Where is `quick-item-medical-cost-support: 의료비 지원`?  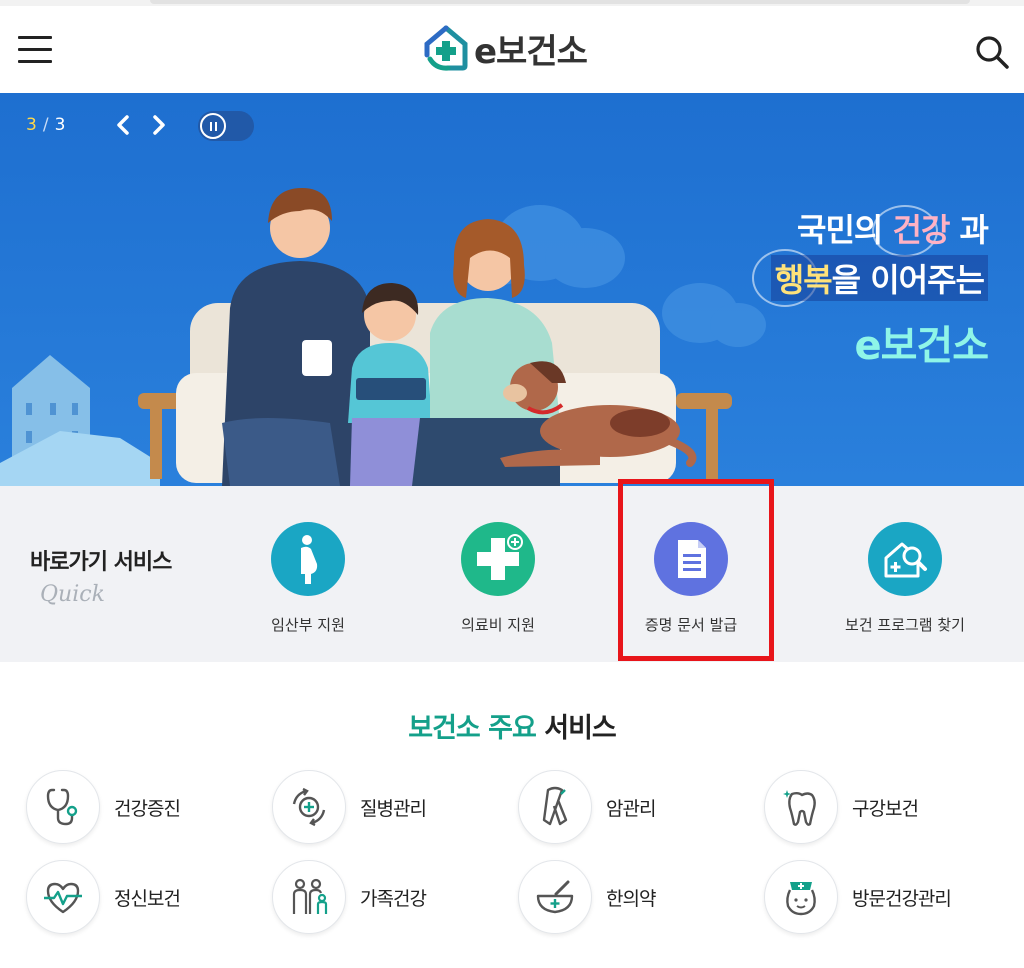
quick-item-medical-cost-support: 의료비 지원 is located at coordinates (498, 578).